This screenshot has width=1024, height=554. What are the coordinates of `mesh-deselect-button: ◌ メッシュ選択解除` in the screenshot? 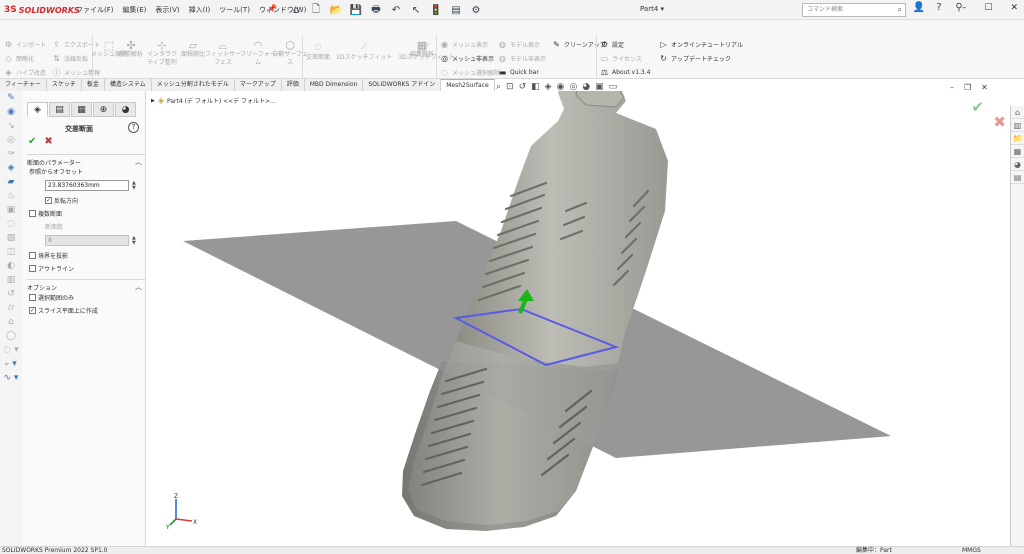 It's located at (470, 72).